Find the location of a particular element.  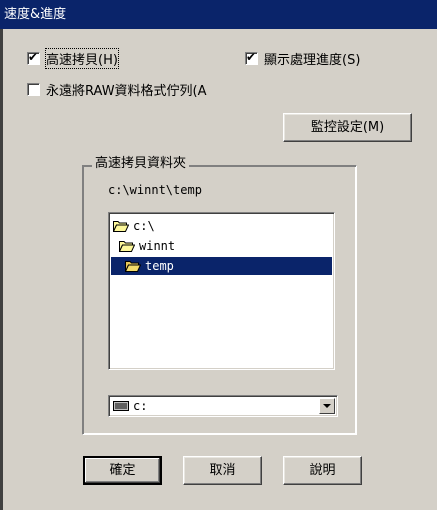

folder-item-temp: temp is located at coordinates (221, 266).